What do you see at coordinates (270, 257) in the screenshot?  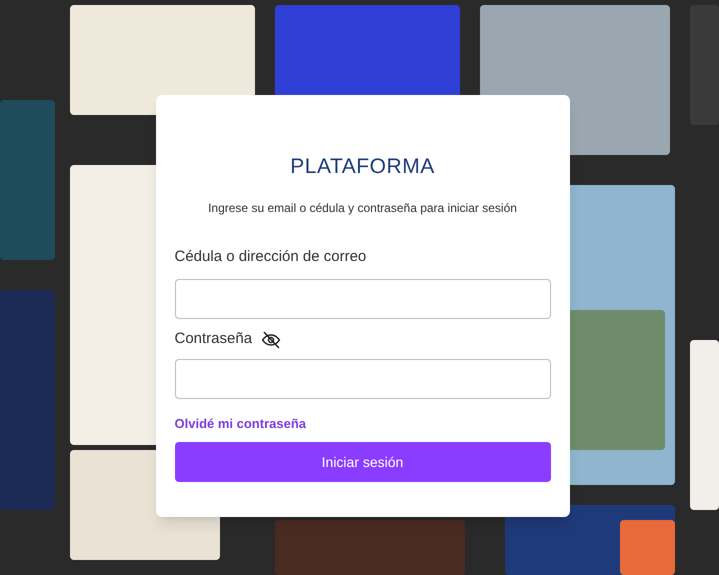 I see `field-label: Cédula o dirección de correo` at bounding box center [270, 257].